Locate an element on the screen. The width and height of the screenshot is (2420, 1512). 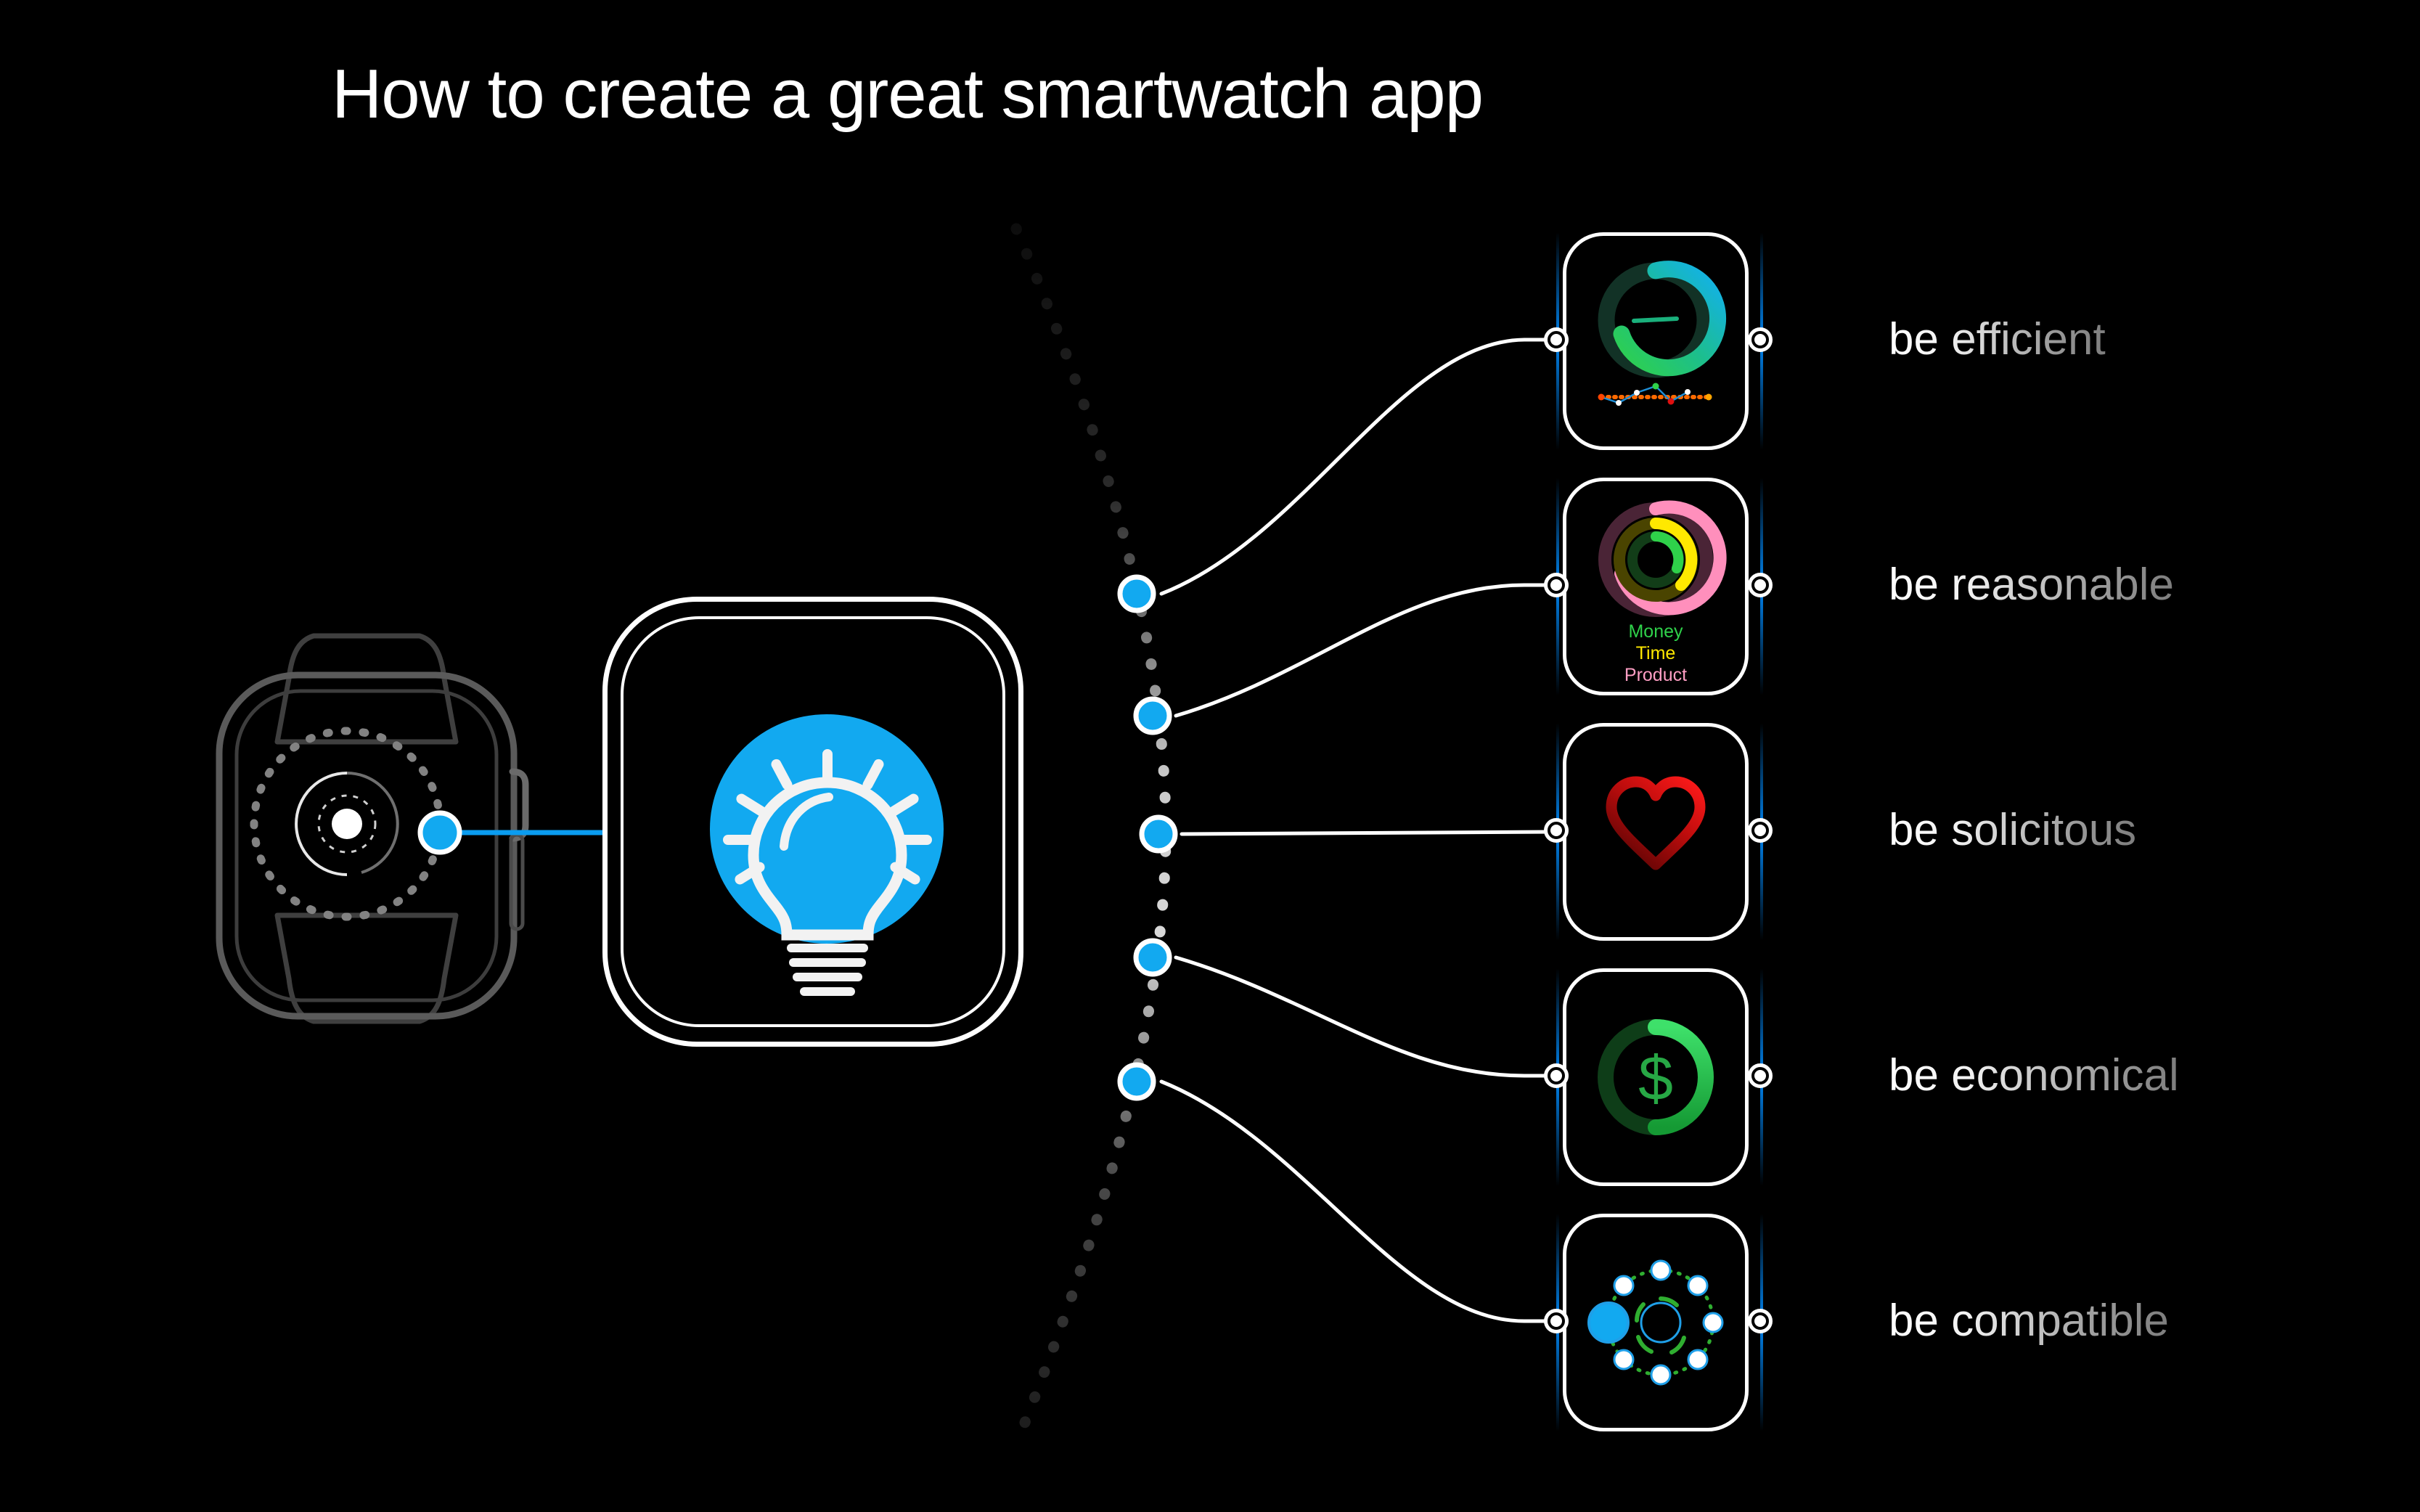
endpoint-left-solicitous is located at coordinates (1556, 830).